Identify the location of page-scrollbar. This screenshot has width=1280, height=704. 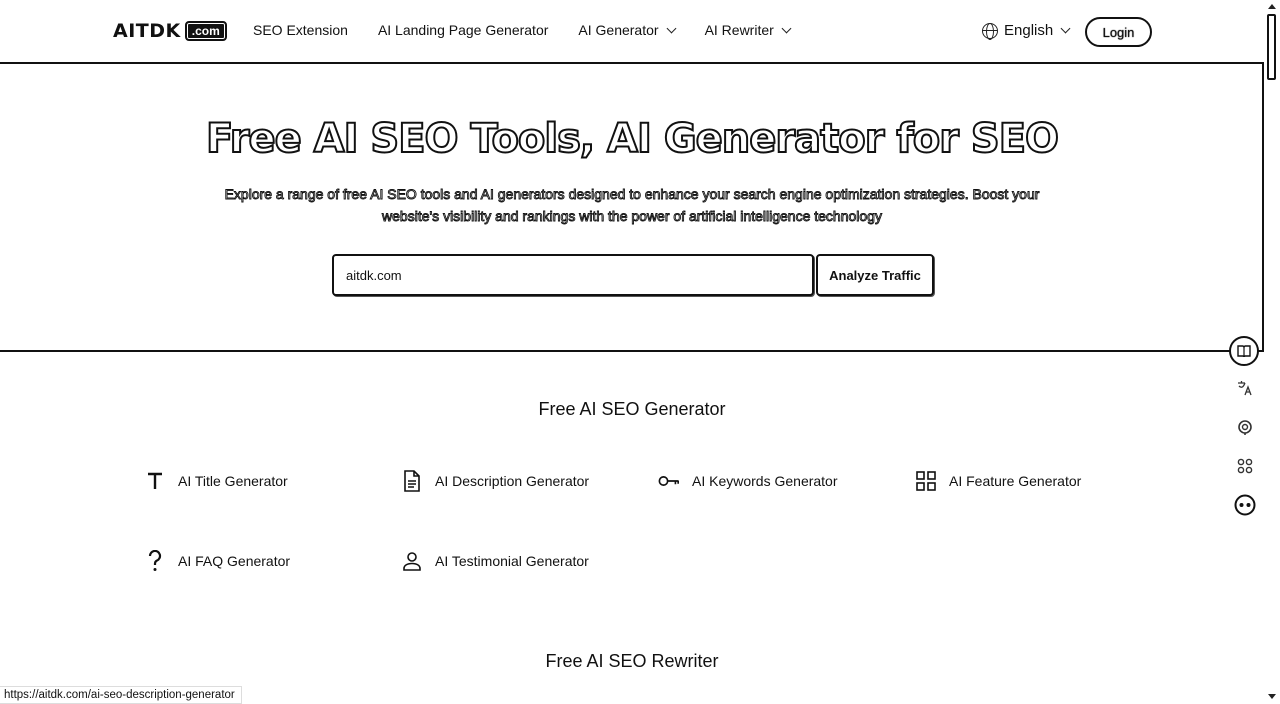
(1272, 352).